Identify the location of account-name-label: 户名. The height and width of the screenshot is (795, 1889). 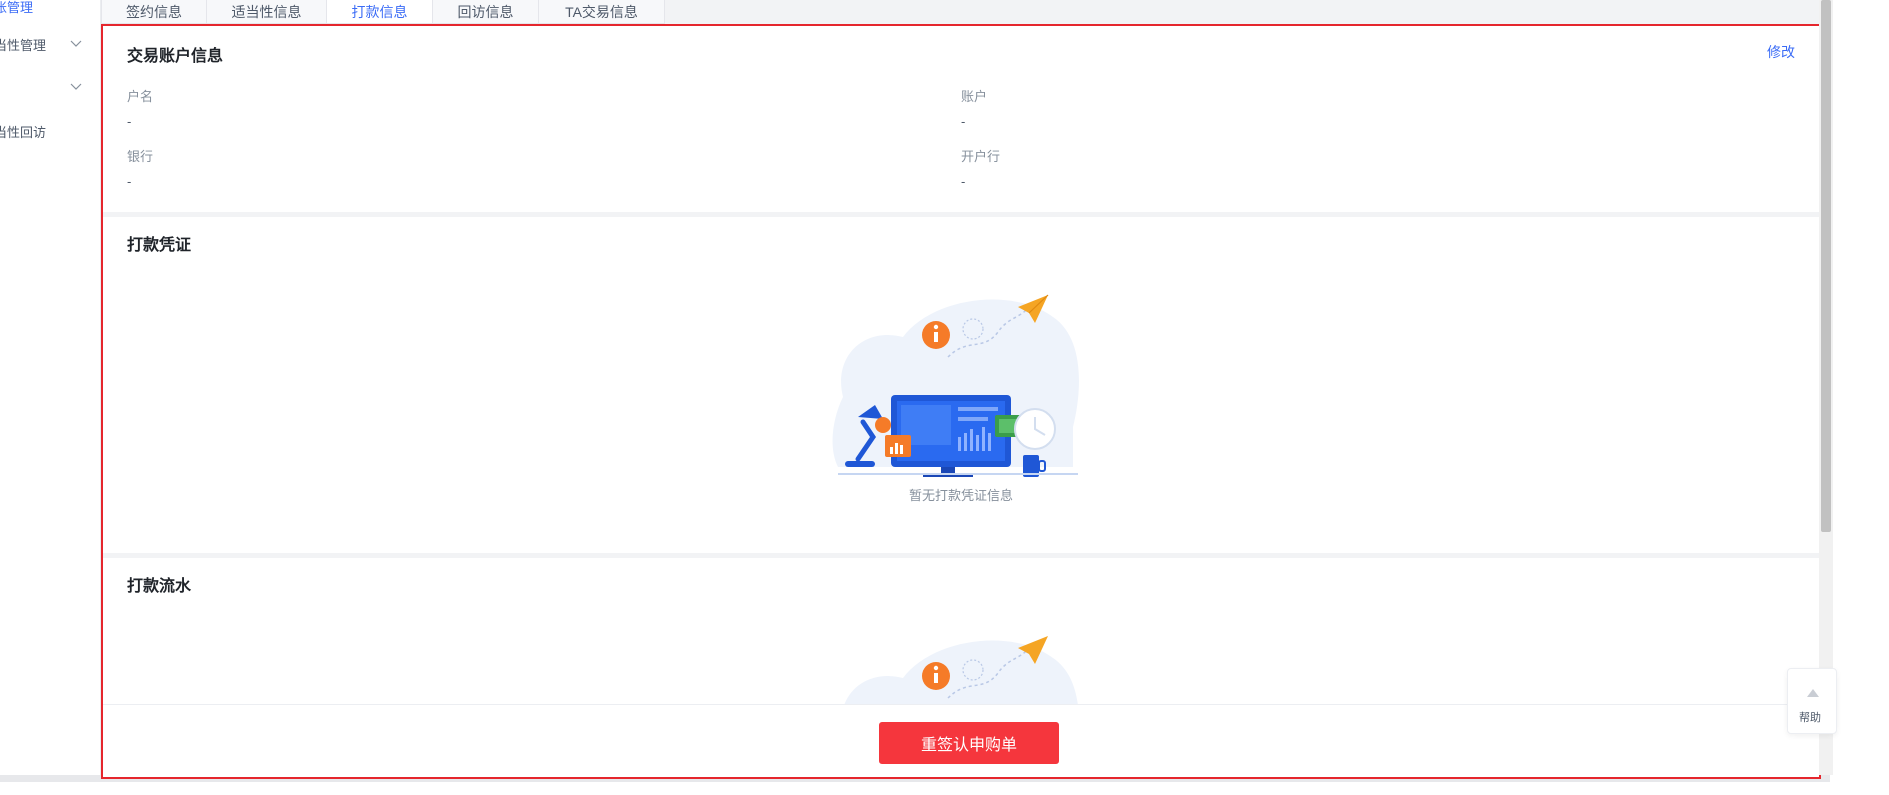
(140, 96).